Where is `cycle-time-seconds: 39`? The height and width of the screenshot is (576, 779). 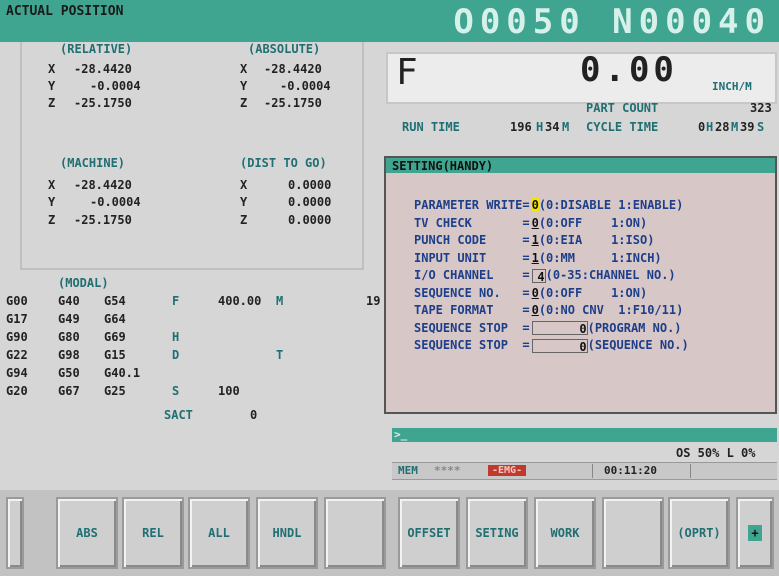
cycle-time-seconds: 39 is located at coordinates (747, 127).